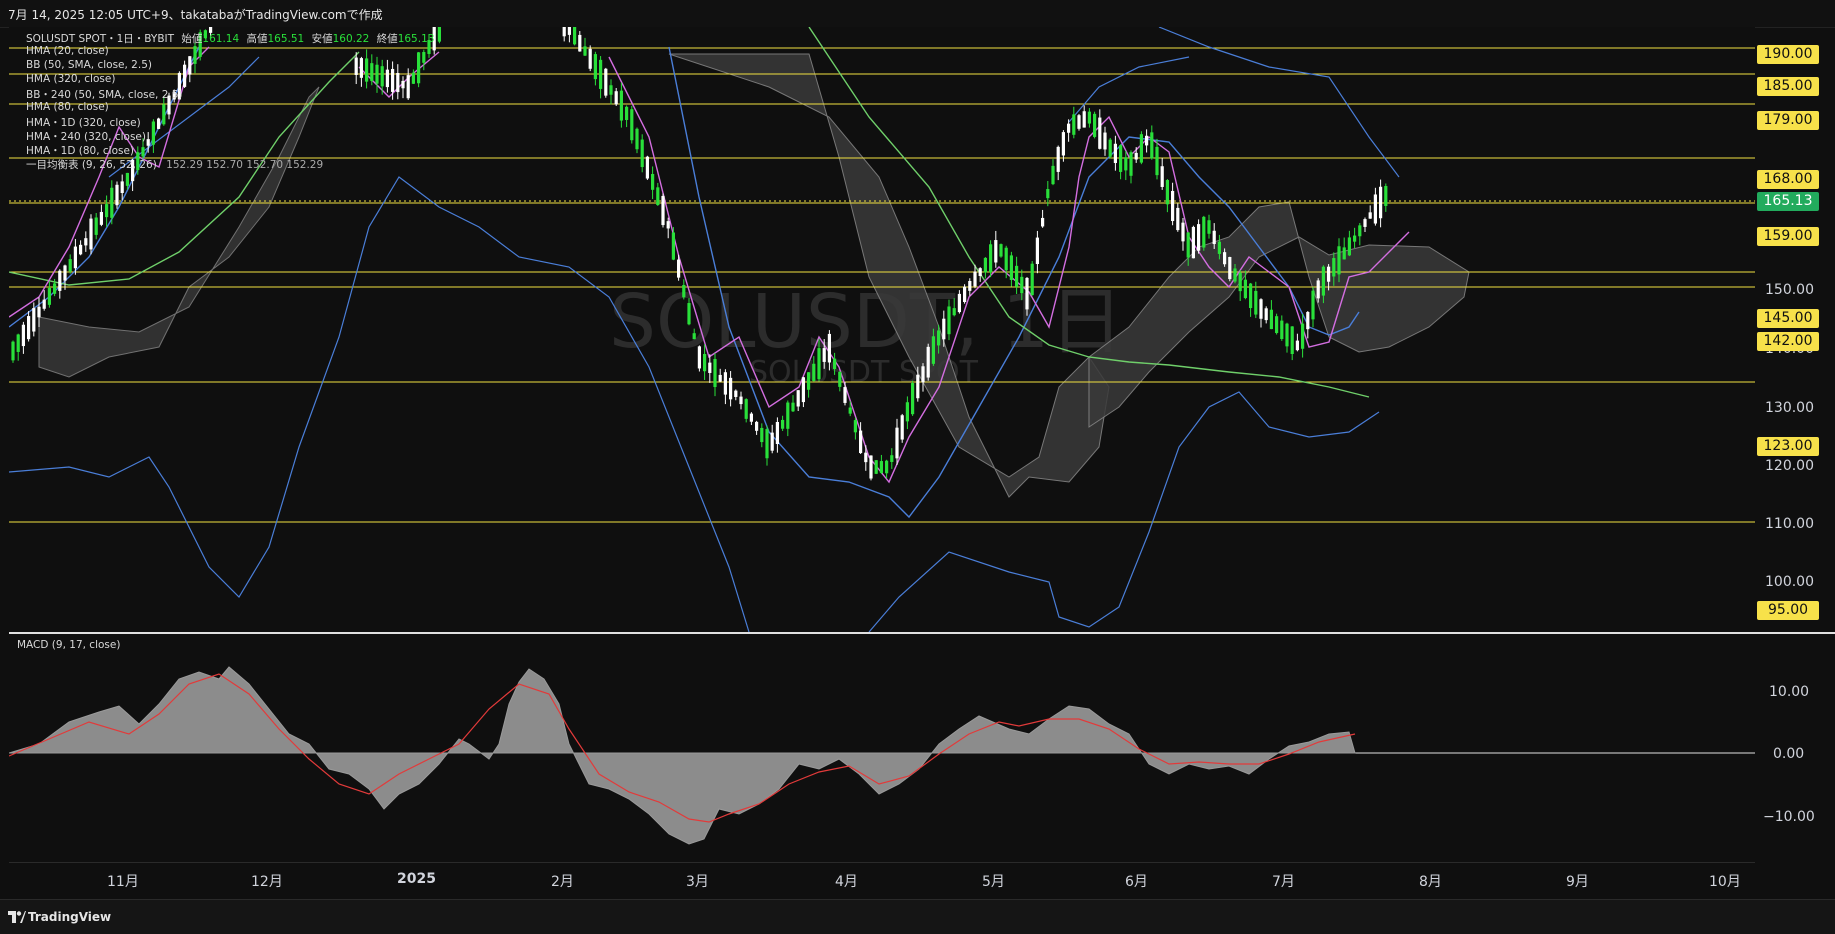 This screenshot has width=1835, height=934. What do you see at coordinates (257, 39) in the screenshot?
I see `high-label: 高値` at bounding box center [257, 39].